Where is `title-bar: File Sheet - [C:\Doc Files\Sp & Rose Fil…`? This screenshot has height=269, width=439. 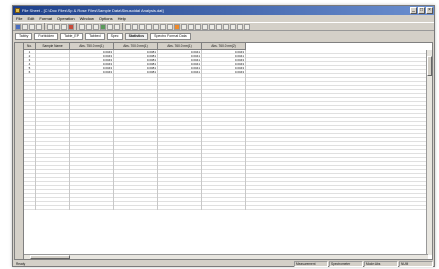
title-bar: File Sheet - [C:\Doc Files\Sp & Rose Fil… is located at coordinates (223, 10).